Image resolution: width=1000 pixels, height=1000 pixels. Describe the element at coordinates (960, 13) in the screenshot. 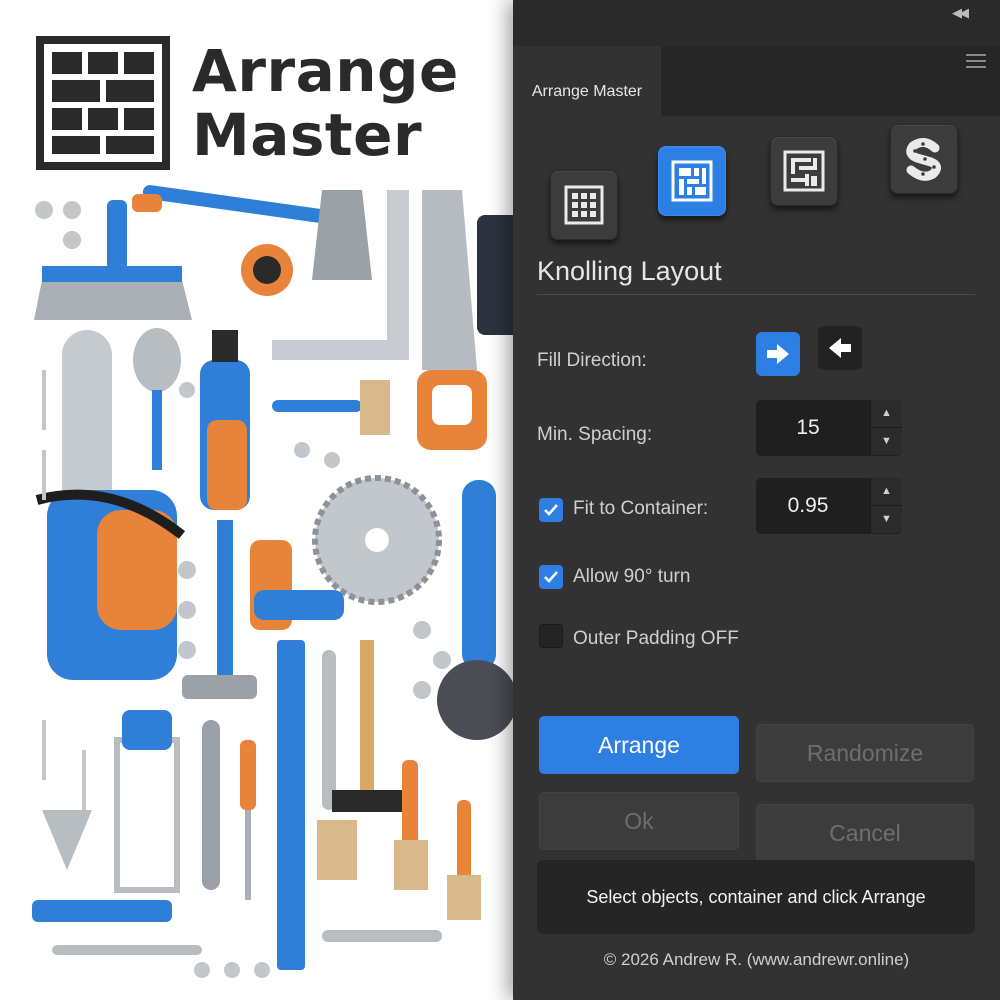

I see `collapse-double-chevron-icon: ◀◀` at that location.